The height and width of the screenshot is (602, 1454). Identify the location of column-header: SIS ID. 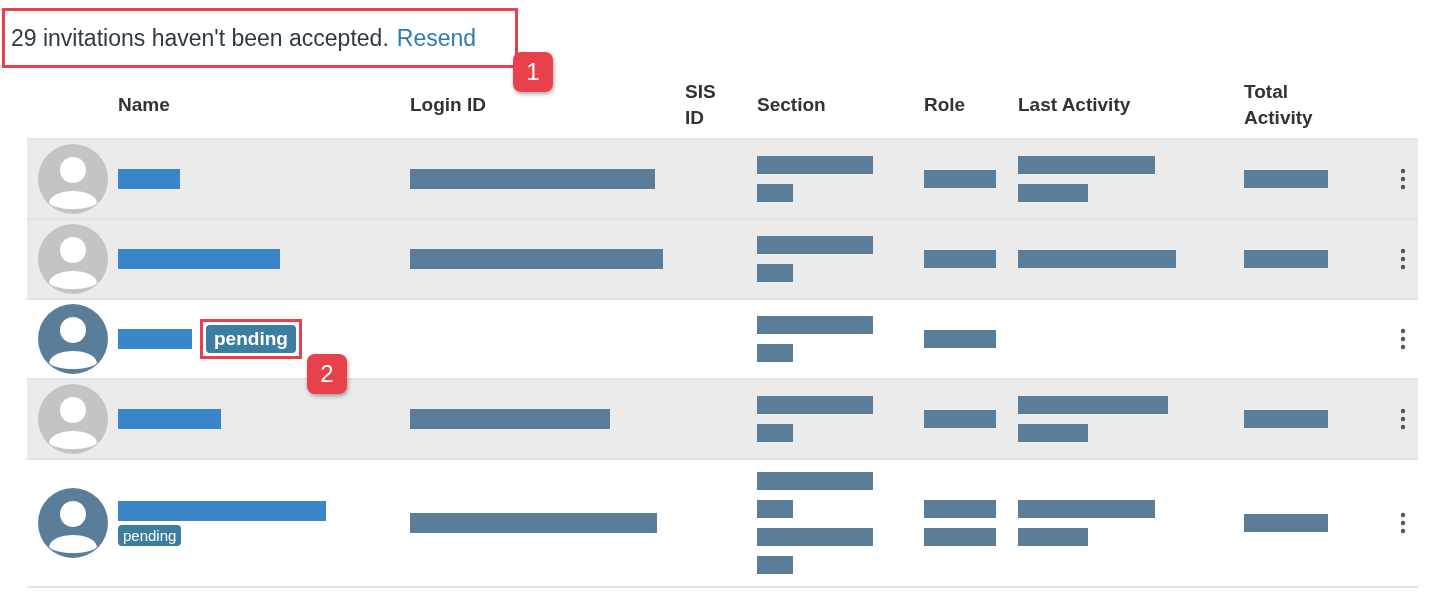
(701, 105).